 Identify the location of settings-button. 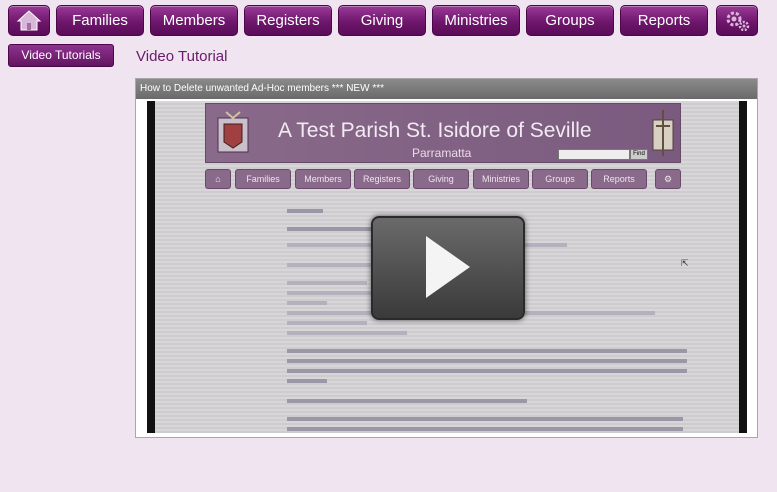
(737, 20).